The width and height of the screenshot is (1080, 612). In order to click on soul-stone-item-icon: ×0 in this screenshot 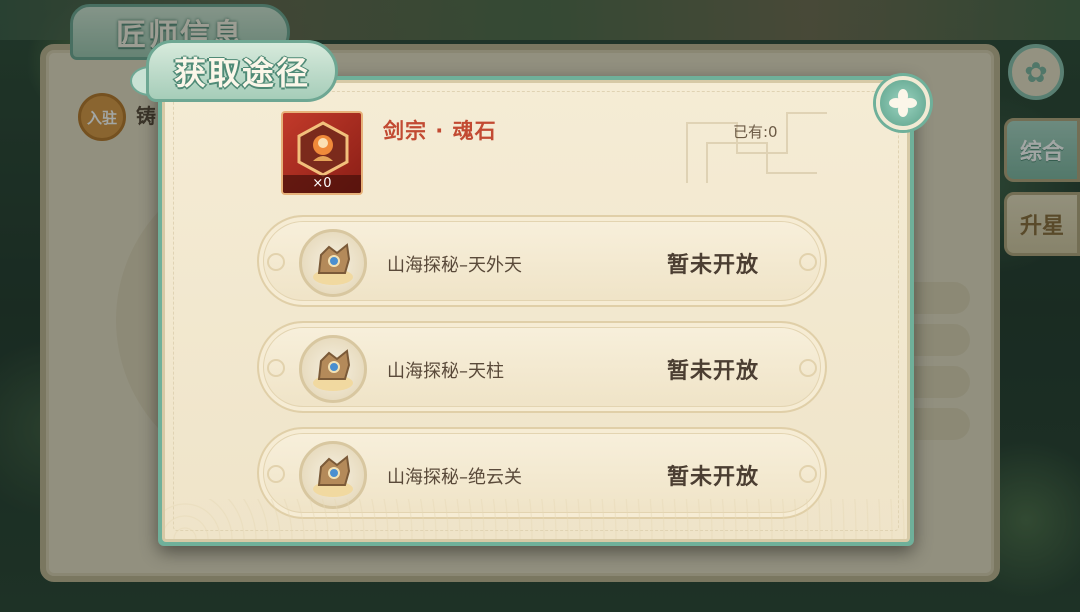, I will do `click(322, 153)`.